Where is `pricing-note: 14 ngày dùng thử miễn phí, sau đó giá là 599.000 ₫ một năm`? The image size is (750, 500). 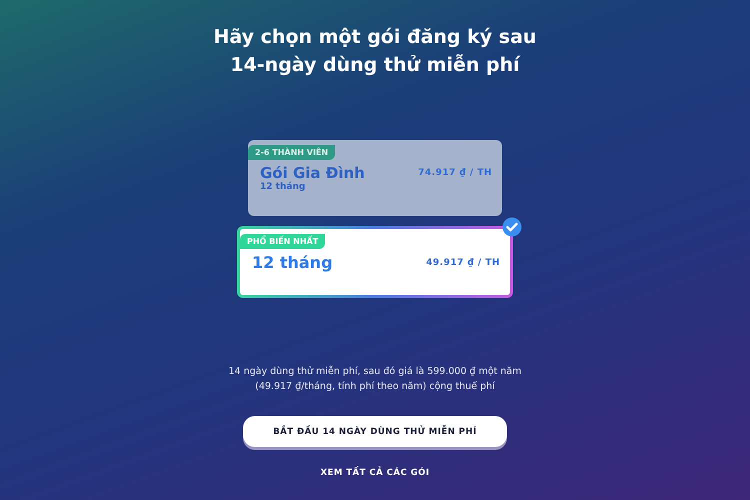
pricing-note: 14 ngày dùng thử miễn phí, sau đó giá là 599.000 ₫ một năm is located at coordinates (375, 371).